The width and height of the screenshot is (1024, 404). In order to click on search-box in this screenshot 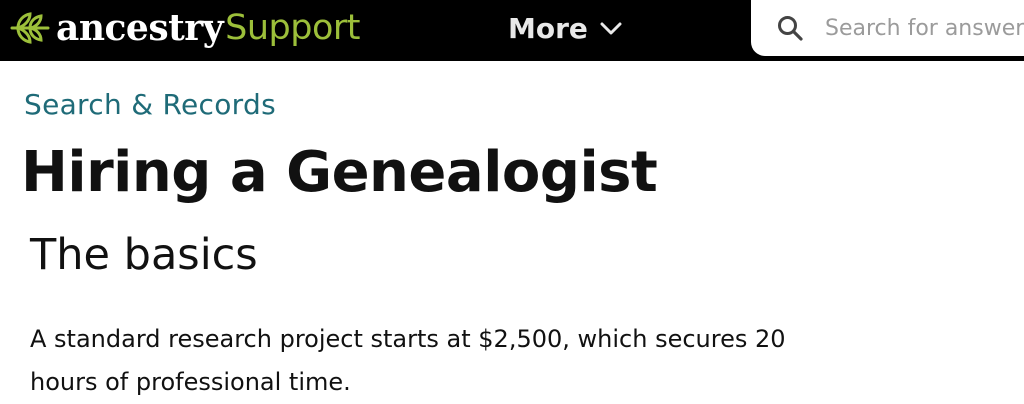, I will do `click(887, 28)`.